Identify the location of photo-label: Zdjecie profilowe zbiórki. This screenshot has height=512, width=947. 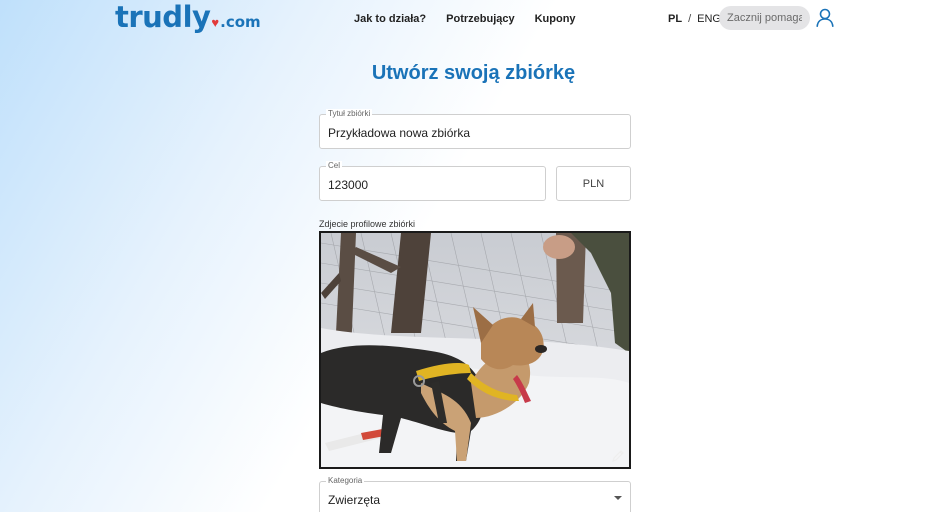
(367, 224).